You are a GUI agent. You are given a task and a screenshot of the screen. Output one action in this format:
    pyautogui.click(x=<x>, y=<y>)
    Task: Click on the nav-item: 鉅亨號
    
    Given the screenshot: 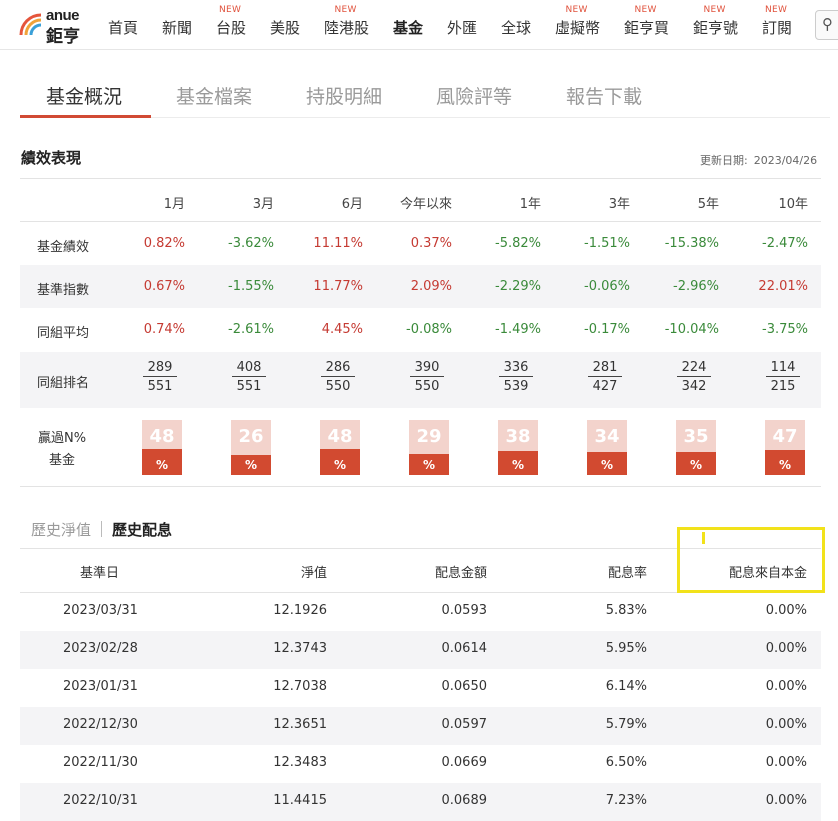 What is the action you would take?
    pyautogui.click(x=715, y=27)
    